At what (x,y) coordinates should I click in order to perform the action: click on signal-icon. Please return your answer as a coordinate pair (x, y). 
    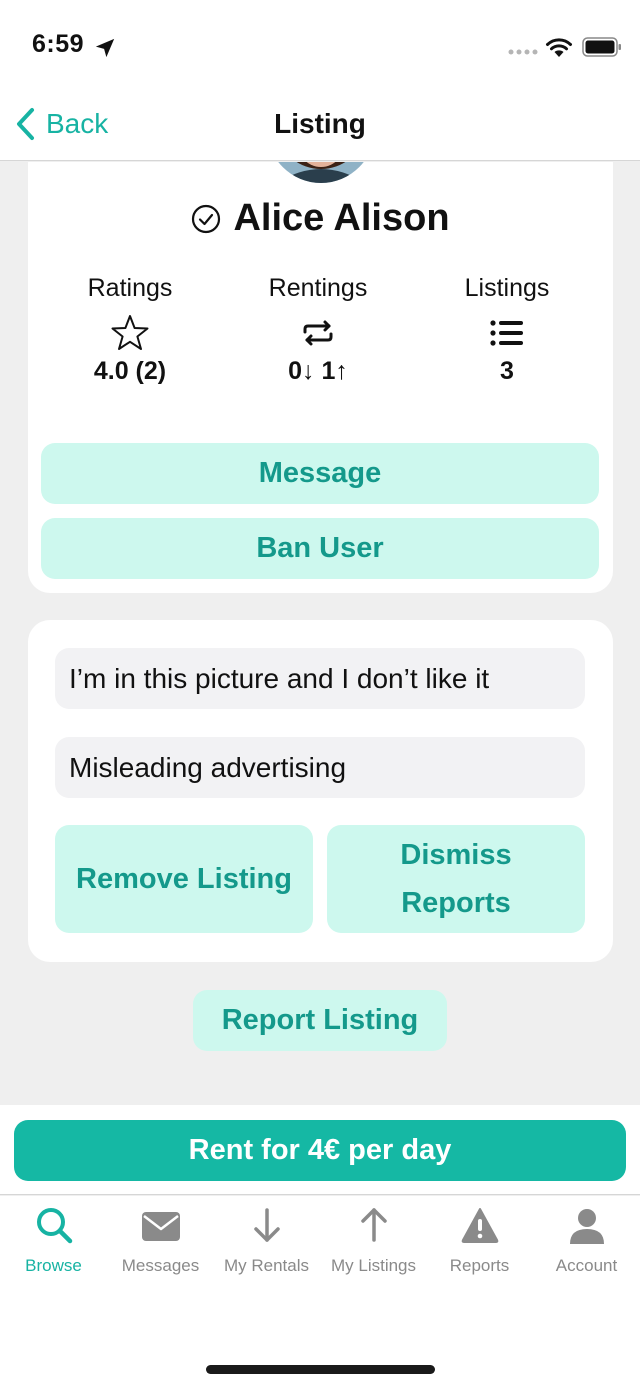
    Looking at the image, I should click on (523, 52).